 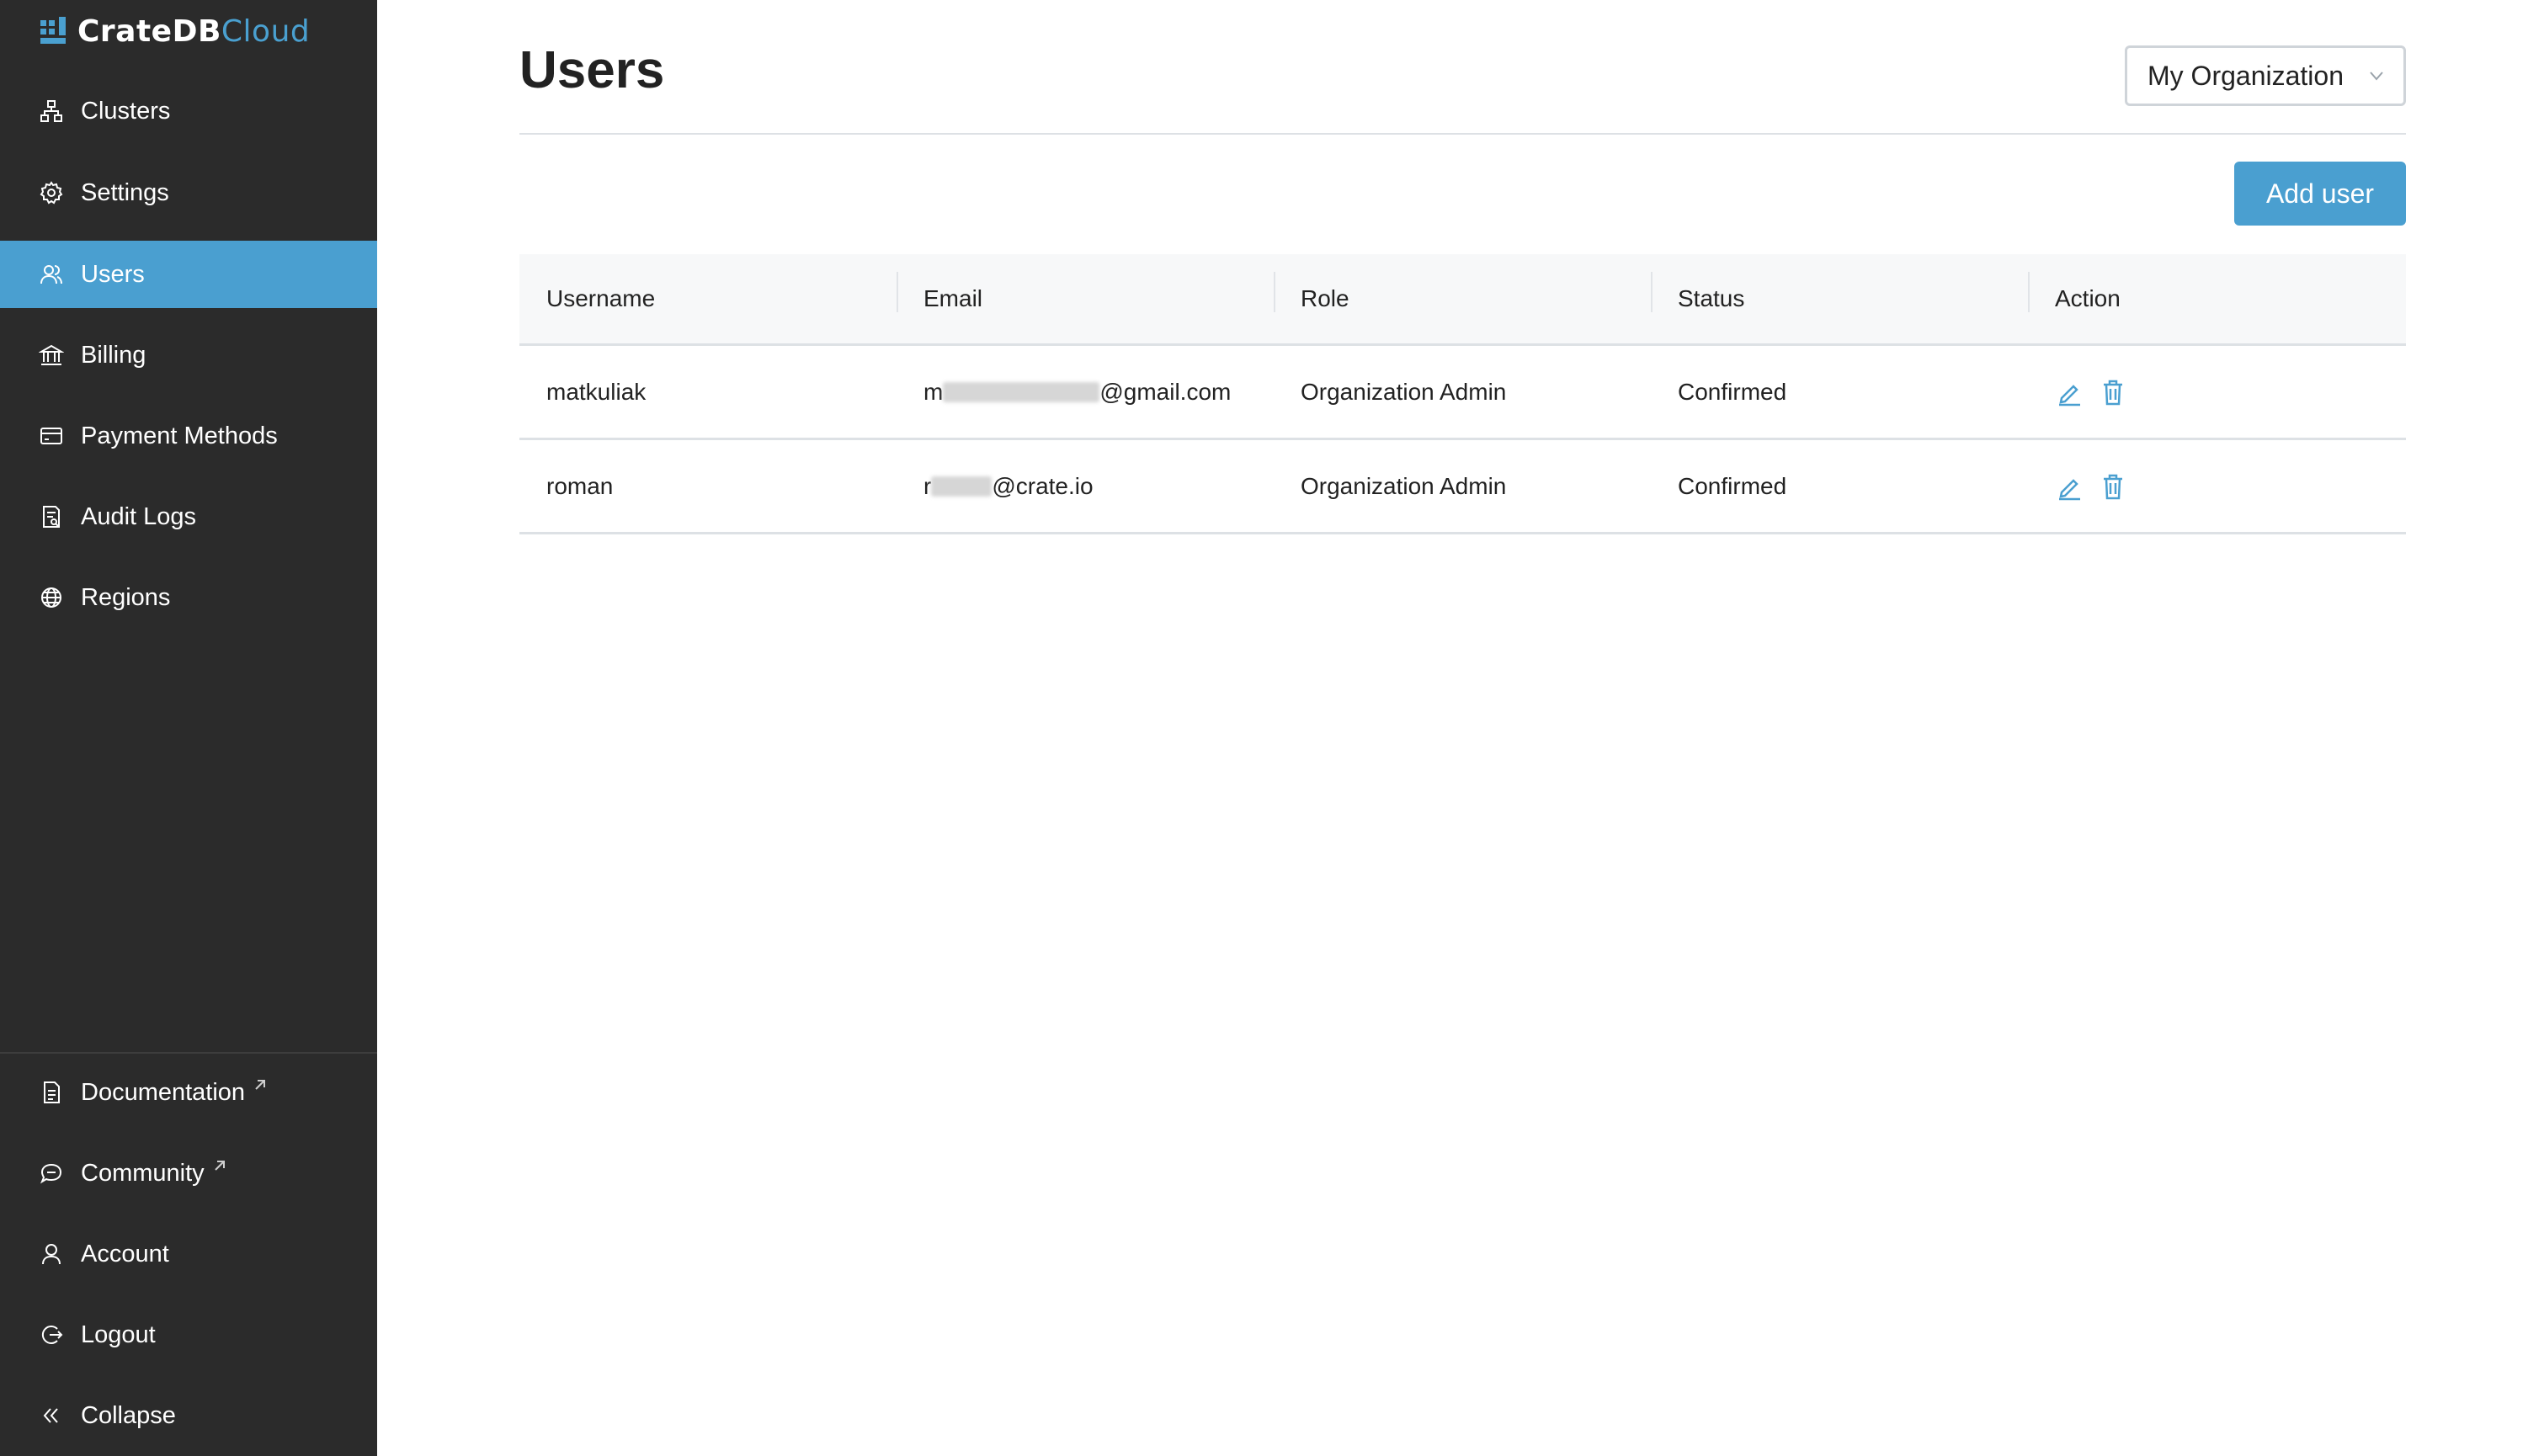 I want to click on column-header-action: Action, so click(x=2216, y=292).